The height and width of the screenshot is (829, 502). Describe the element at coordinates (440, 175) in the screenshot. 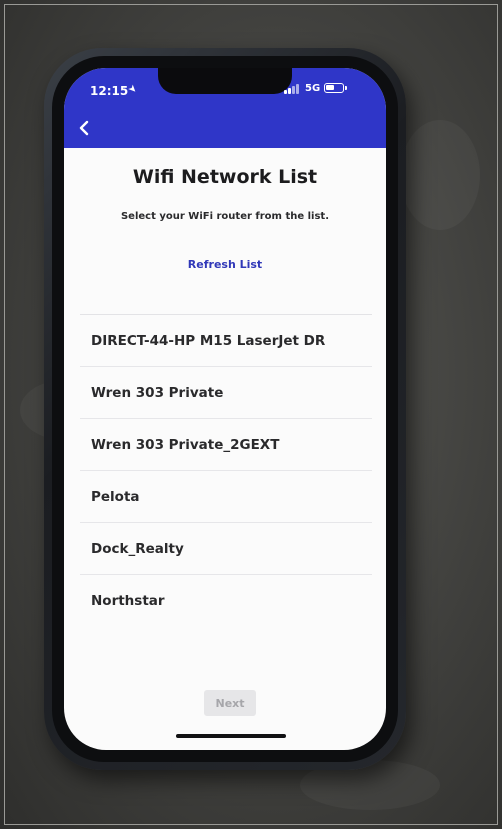

I see `background-texture` at that location.